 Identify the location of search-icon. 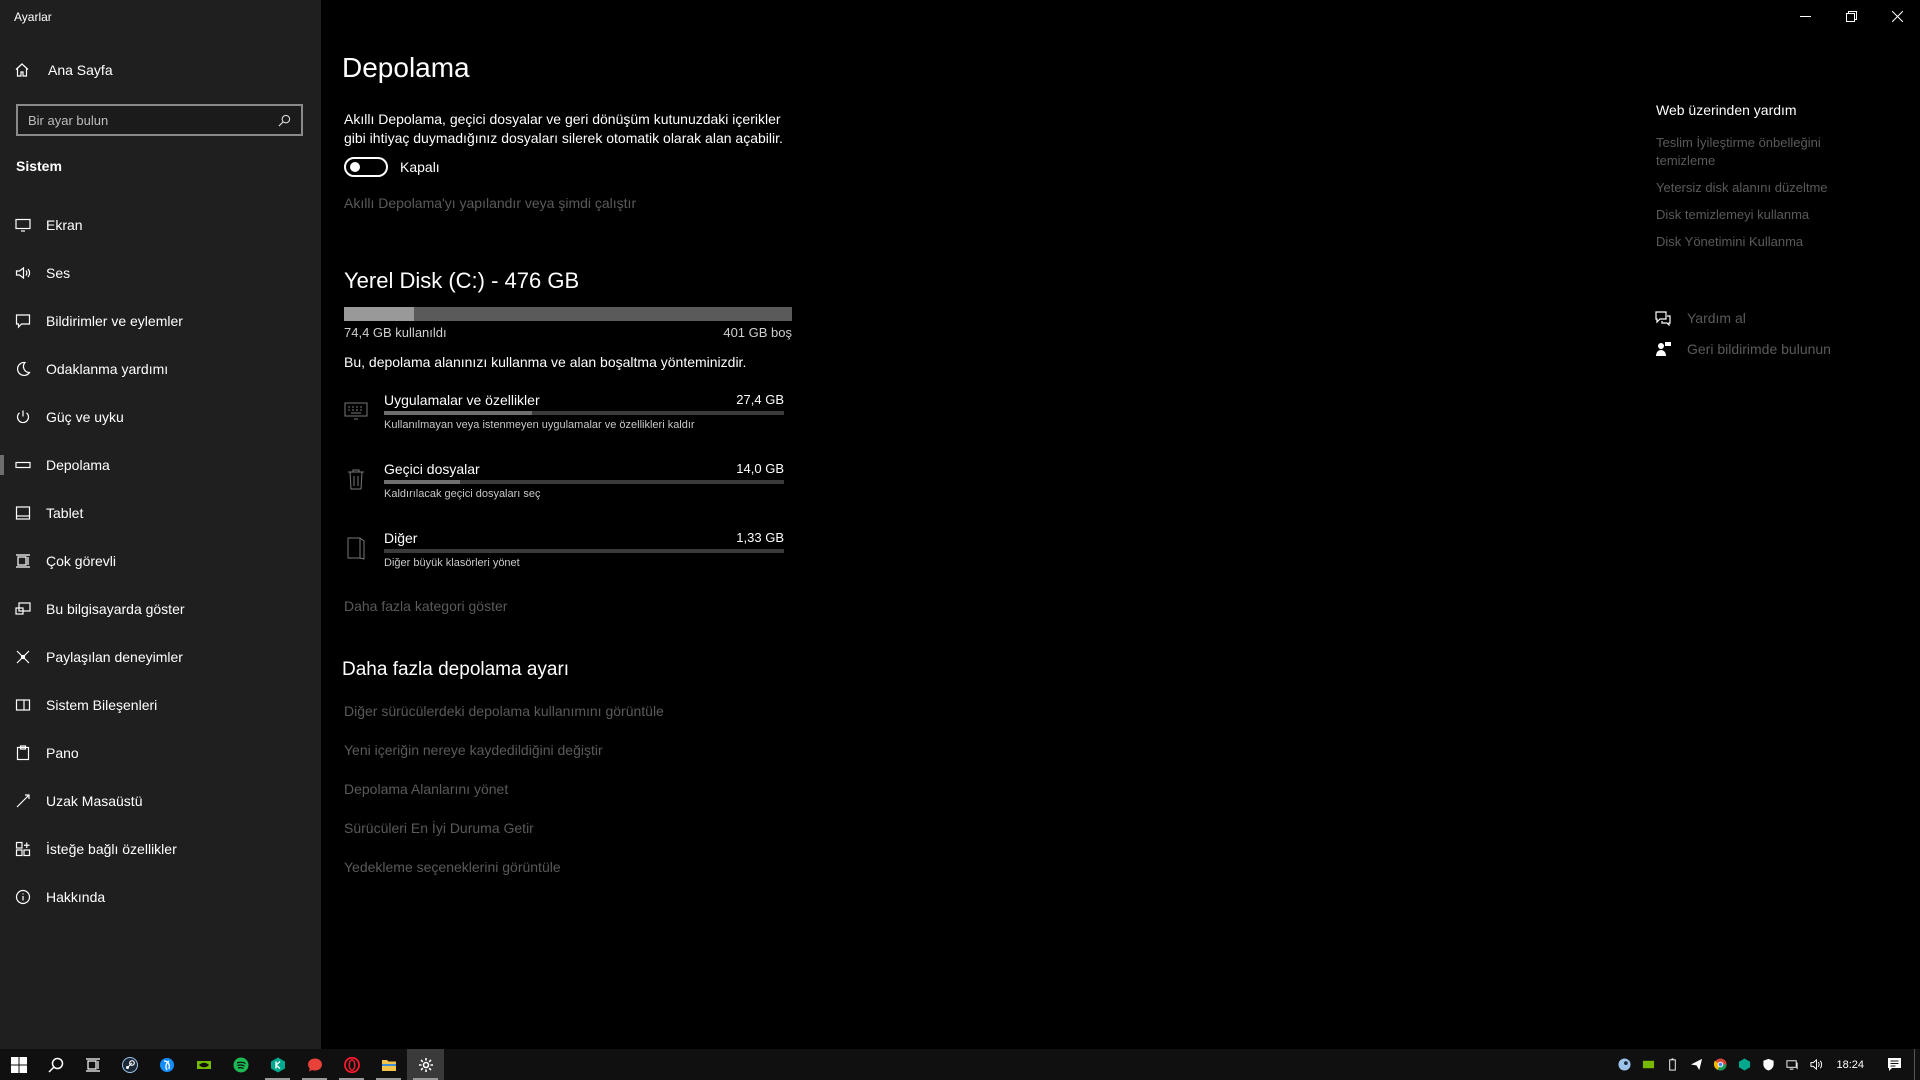
(284, 120).